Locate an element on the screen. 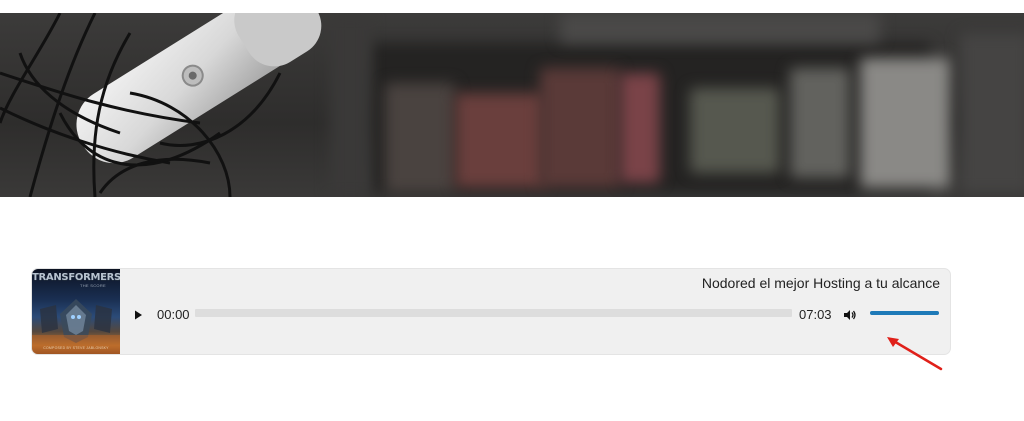  duration-time: 07:03 is located at coordinates (815, 314).